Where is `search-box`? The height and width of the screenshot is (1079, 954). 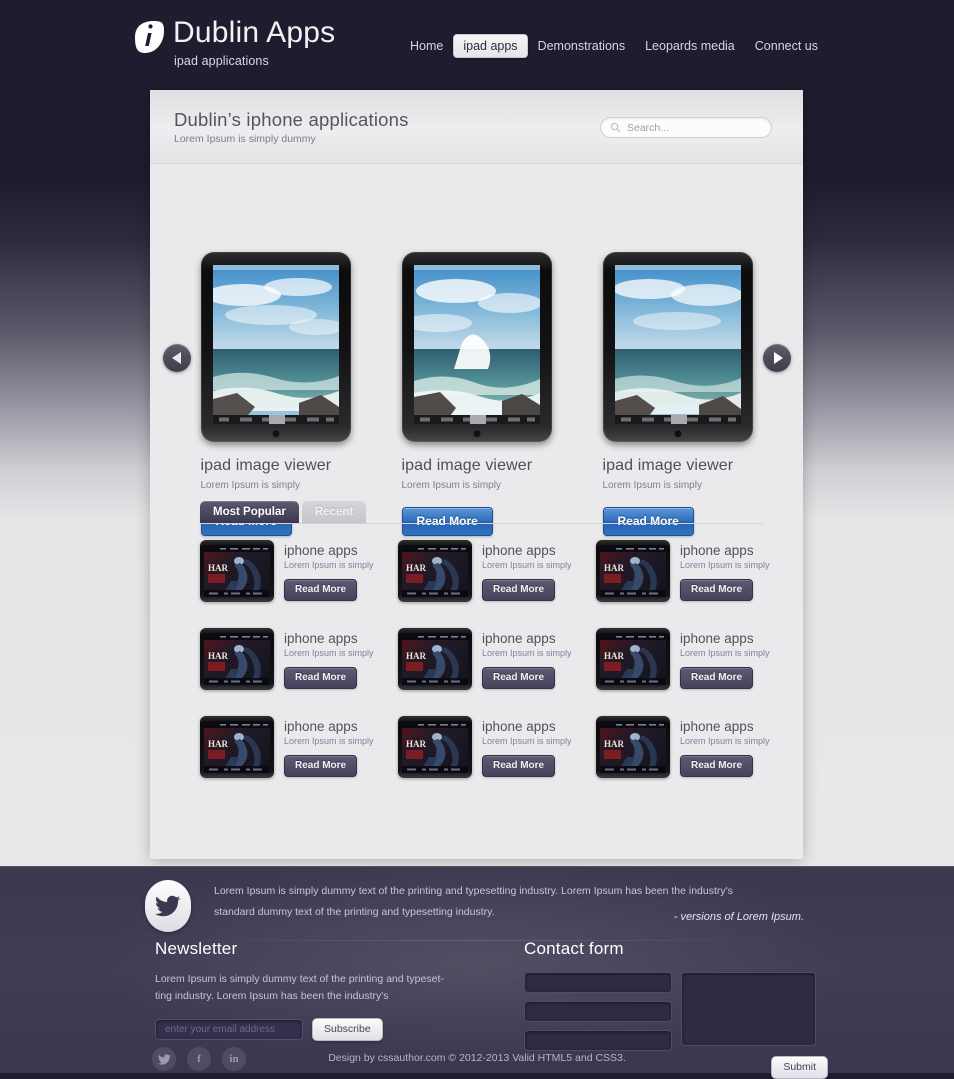 search-box is located at coordinates (686, 127).